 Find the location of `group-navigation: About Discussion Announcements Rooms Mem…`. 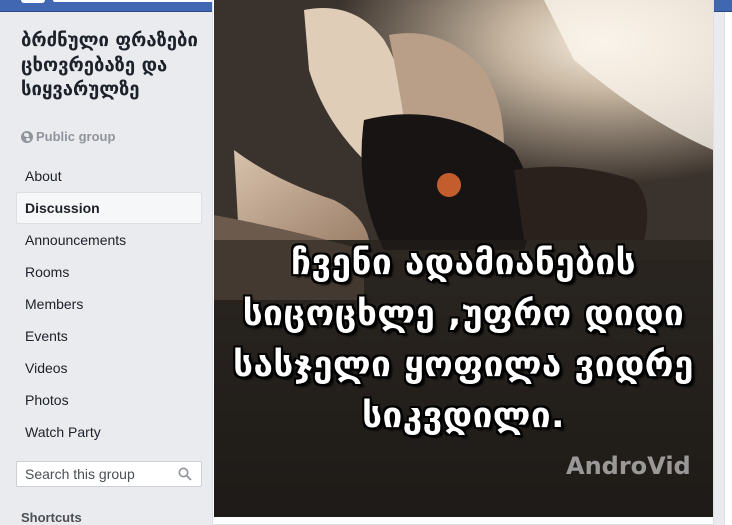

group-navigation: About Discussion Announcements Rooms Mem… is located at coordinates (109, 304).